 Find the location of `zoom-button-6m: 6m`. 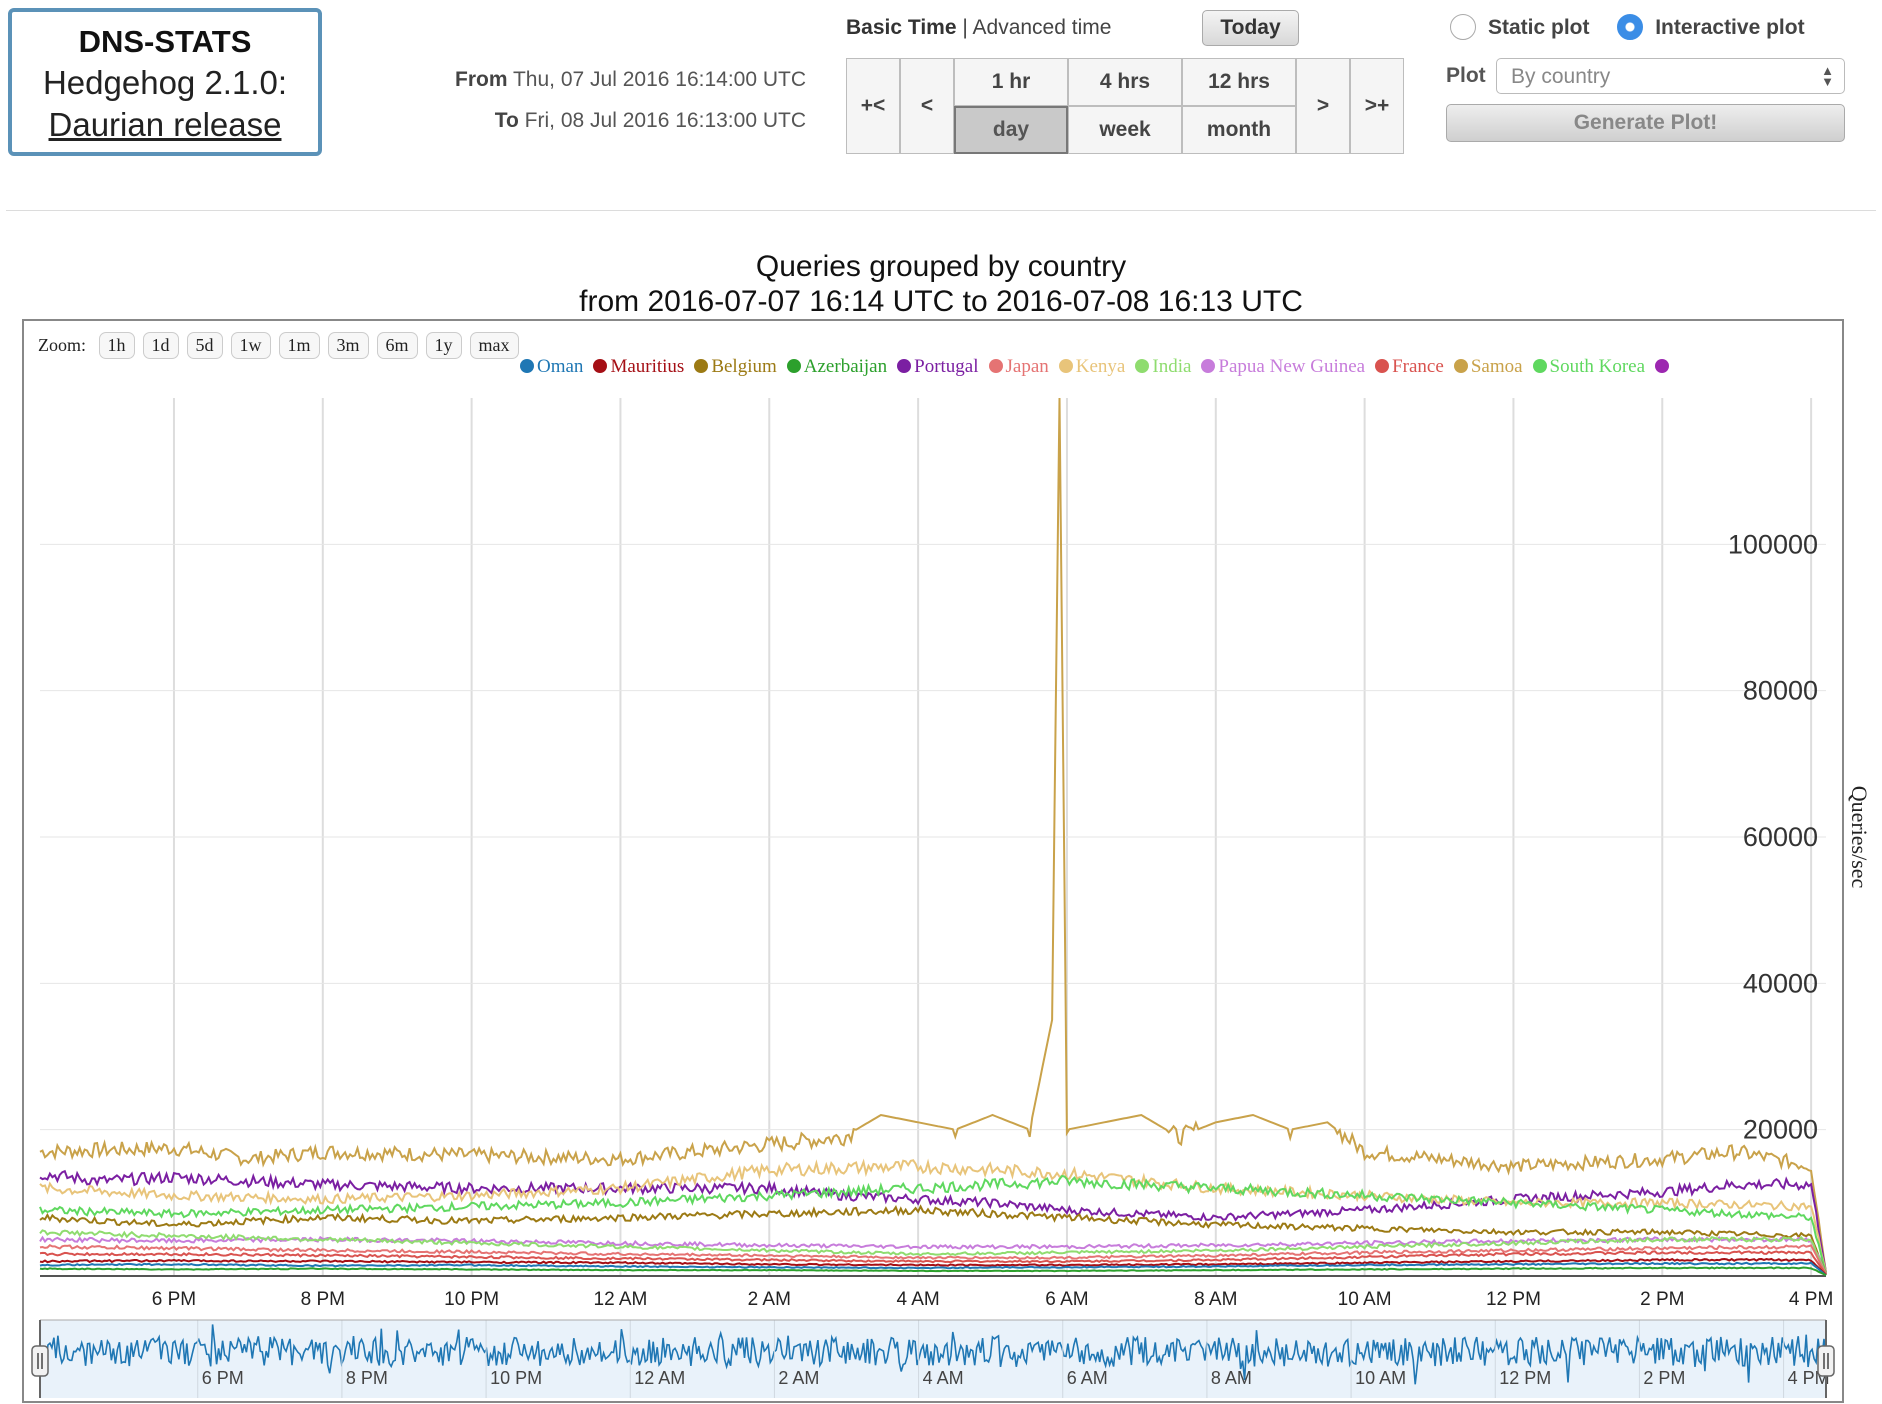

zoom-button-6m: 6m is located at coordinates (397, 345).